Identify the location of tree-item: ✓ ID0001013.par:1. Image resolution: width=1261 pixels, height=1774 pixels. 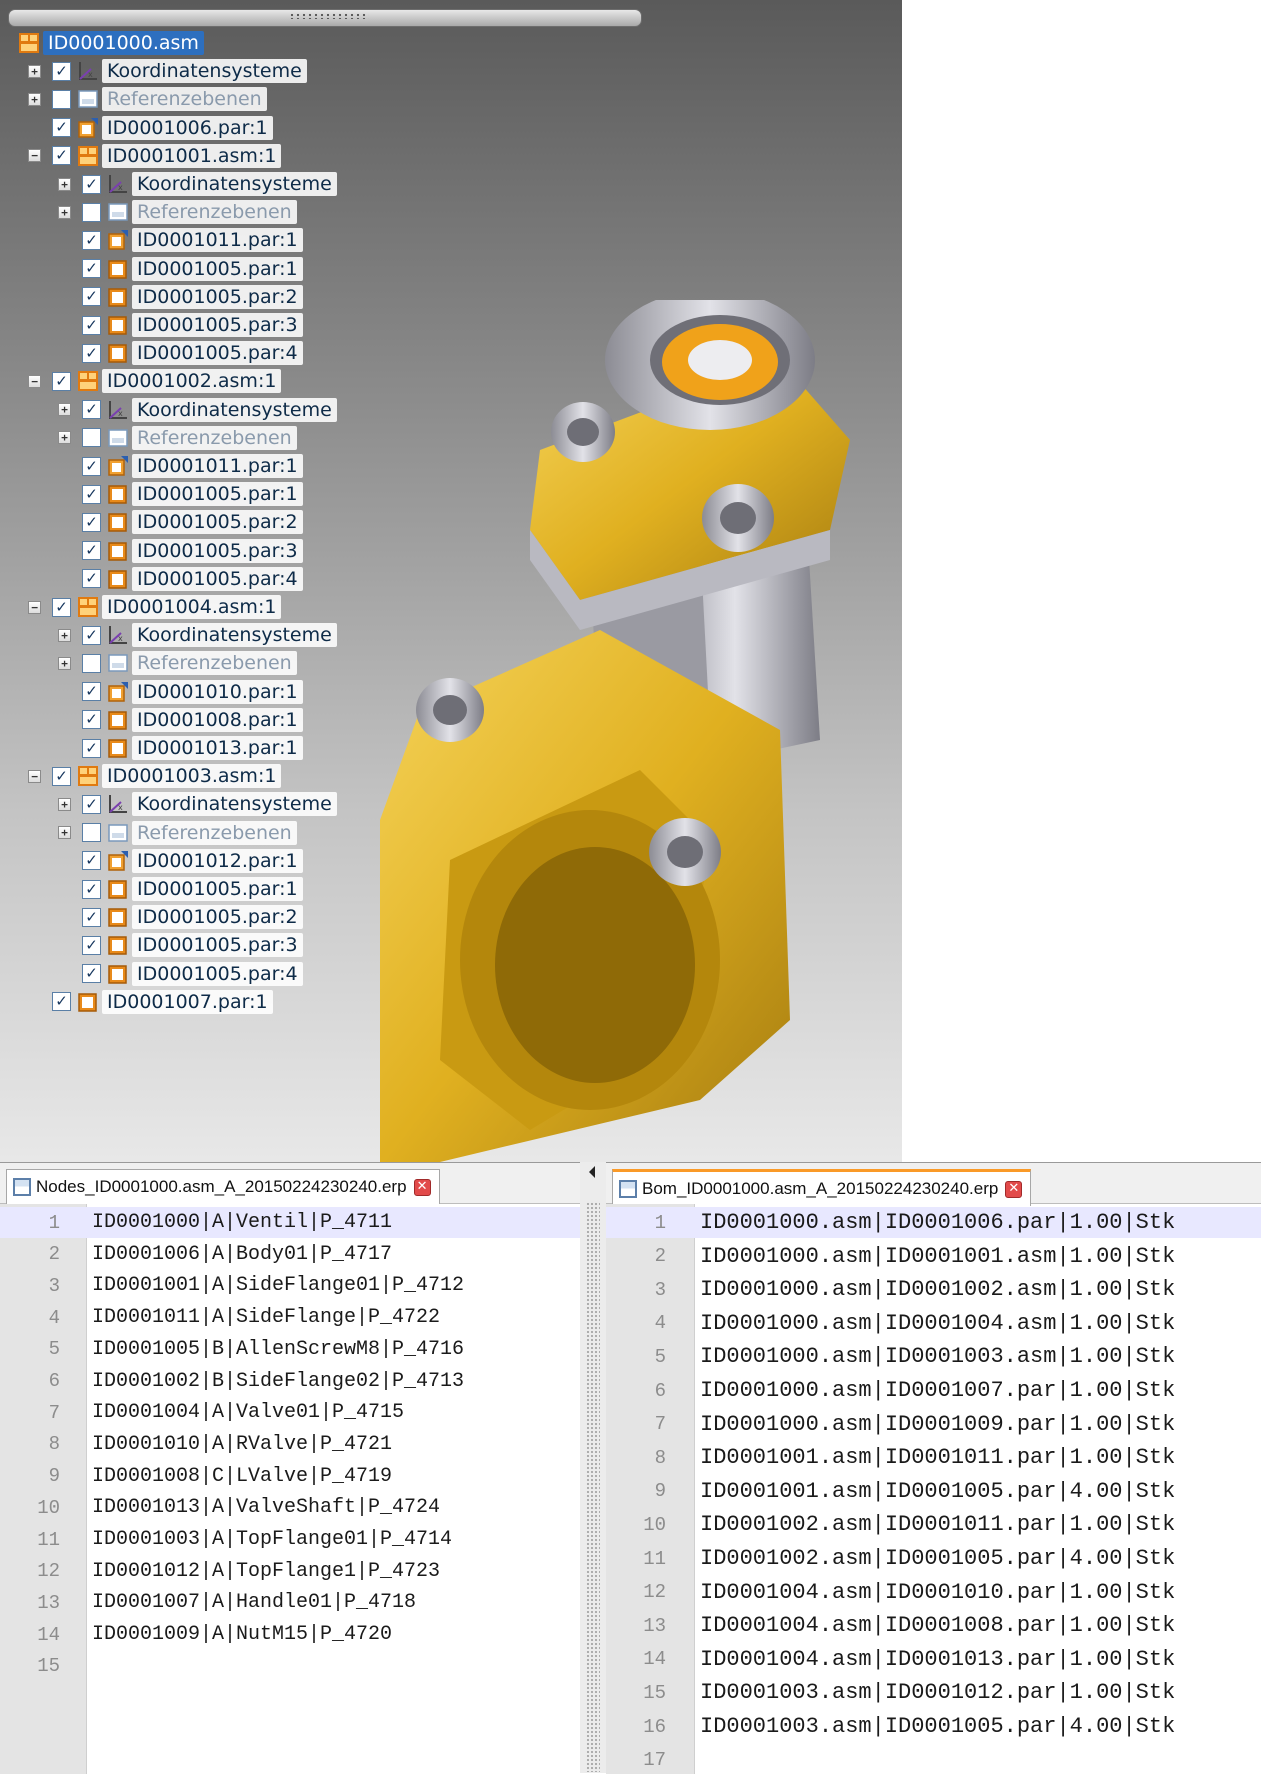
(180, 748).